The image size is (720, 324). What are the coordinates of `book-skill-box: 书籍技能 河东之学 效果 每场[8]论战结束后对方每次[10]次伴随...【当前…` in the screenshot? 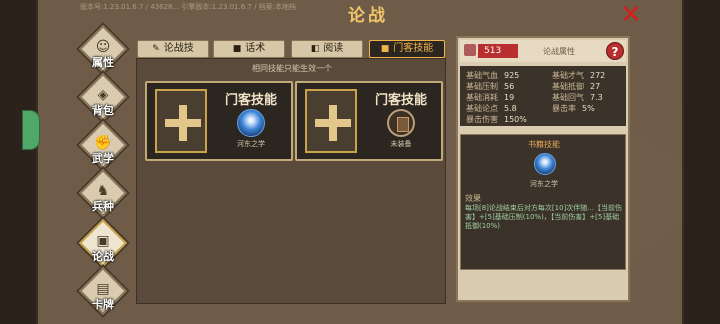 It's located at (543, 202).